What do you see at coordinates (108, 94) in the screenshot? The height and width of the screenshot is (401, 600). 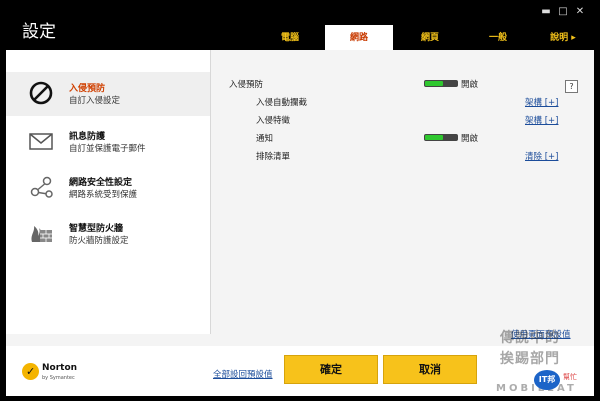 I see `sidebar-item-intrusion-prevention: 入侵預防 自訂入侵設定` at bounding box center [108, 94].